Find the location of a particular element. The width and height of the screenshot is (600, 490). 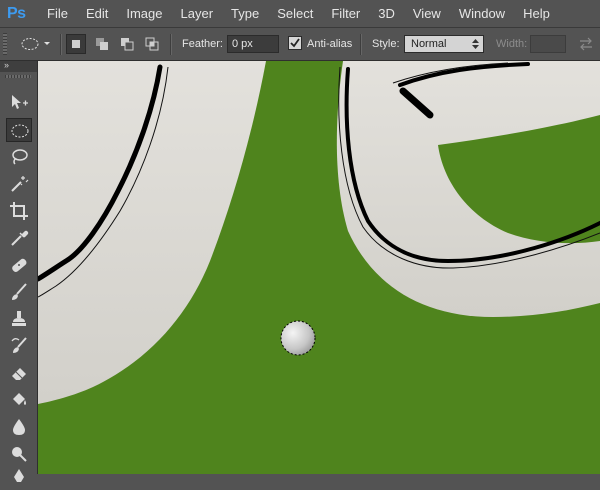

history-brush-icon is located at coordinates (19, 345).